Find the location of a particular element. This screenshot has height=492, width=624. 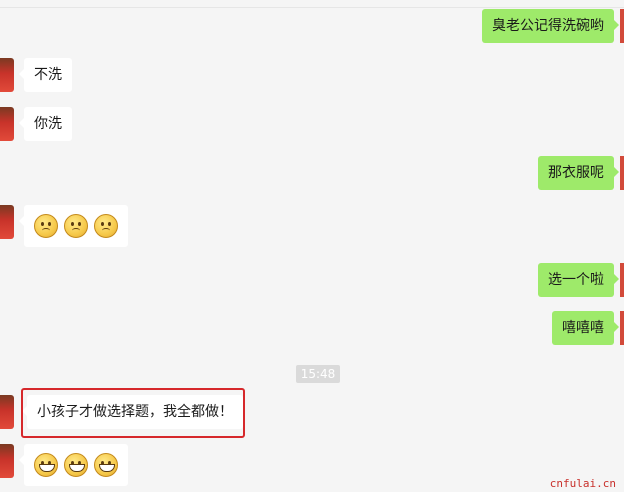

timestamp-badge: 15:48 is located at coordinates (318, 374).